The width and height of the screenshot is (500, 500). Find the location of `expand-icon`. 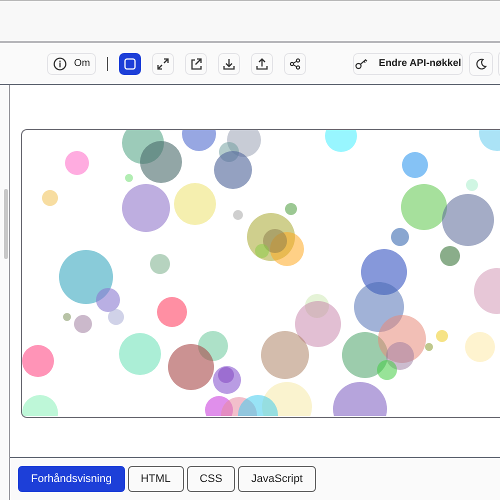

expand-icon is located at coordinates (163, 64).